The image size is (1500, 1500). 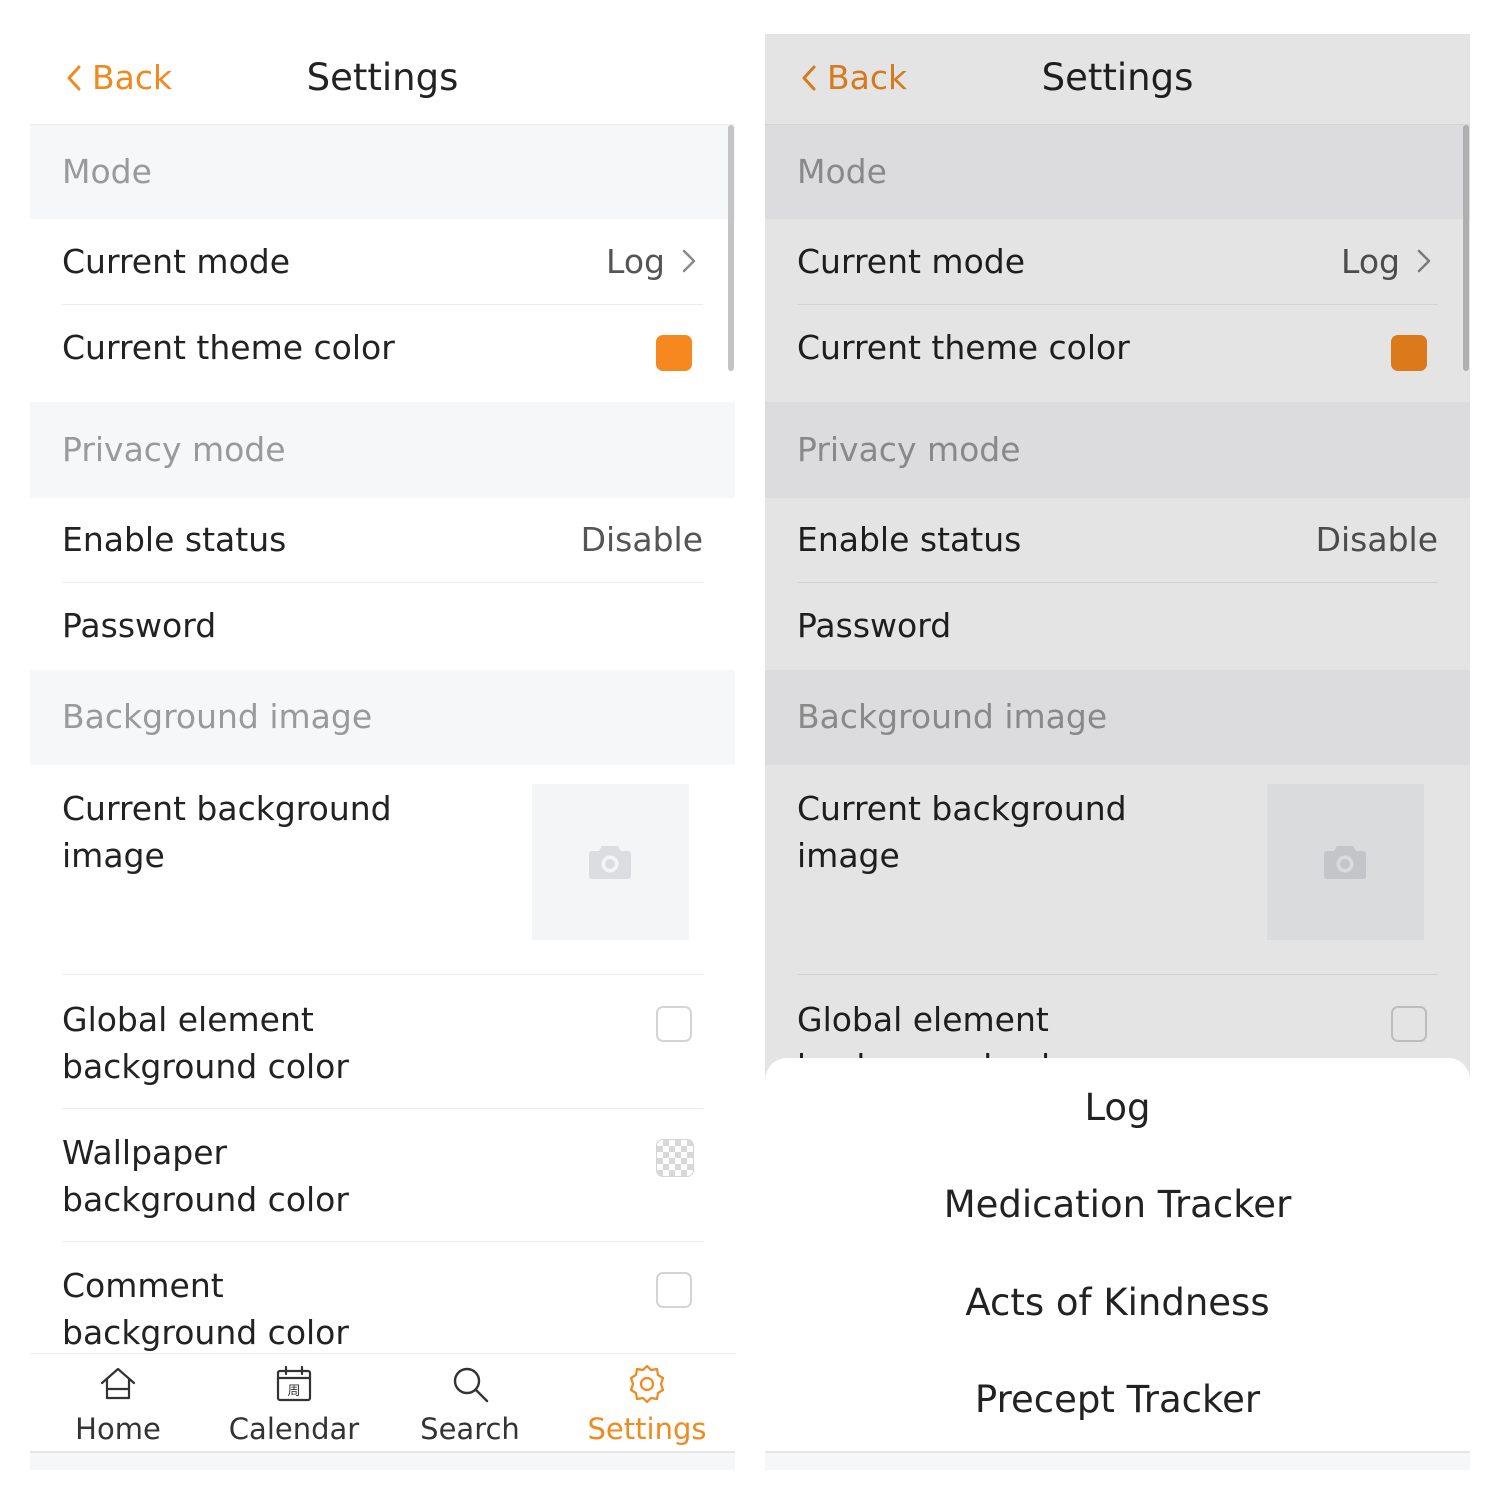 I want to click on search-icon, so click(x=471, y=1385).